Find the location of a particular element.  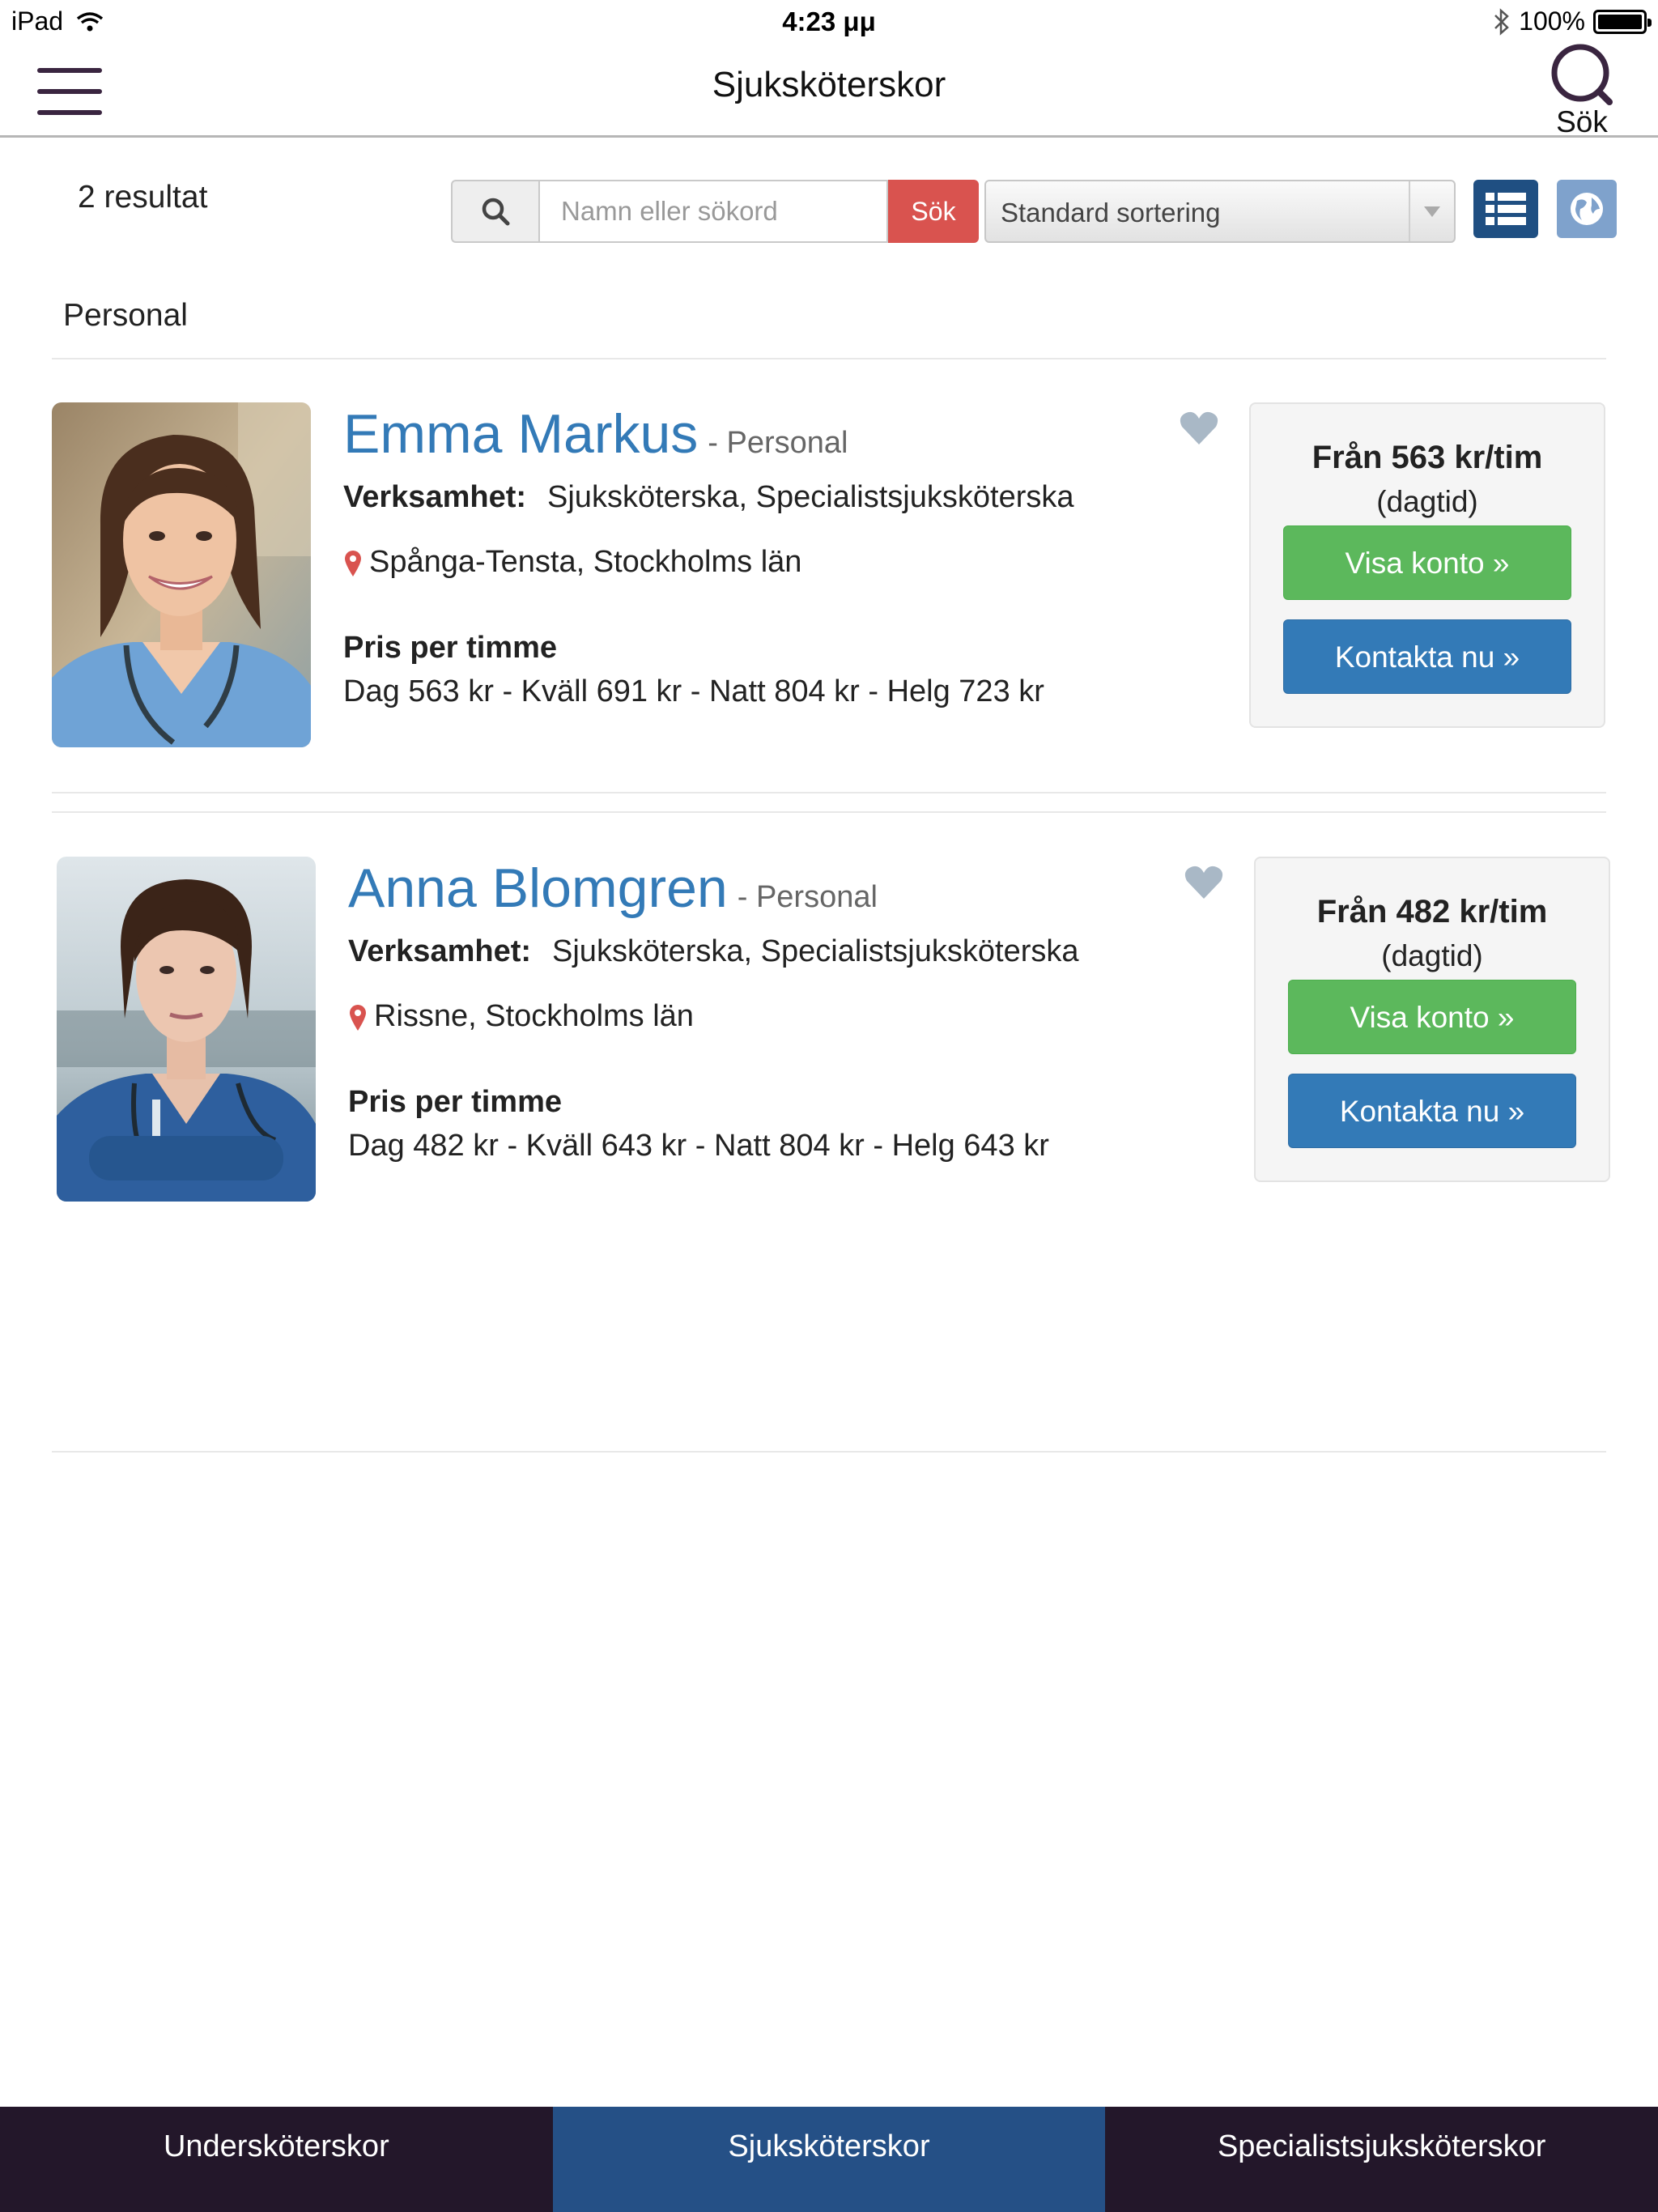

list-view-button is located at coordinates (1505, 209).